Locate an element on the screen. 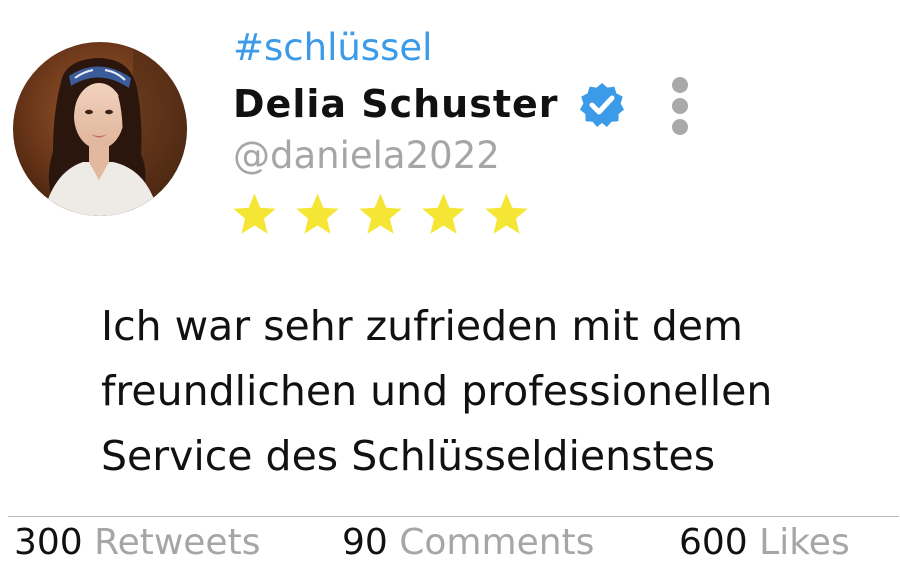  avatar is located at coordinates (100, 129).